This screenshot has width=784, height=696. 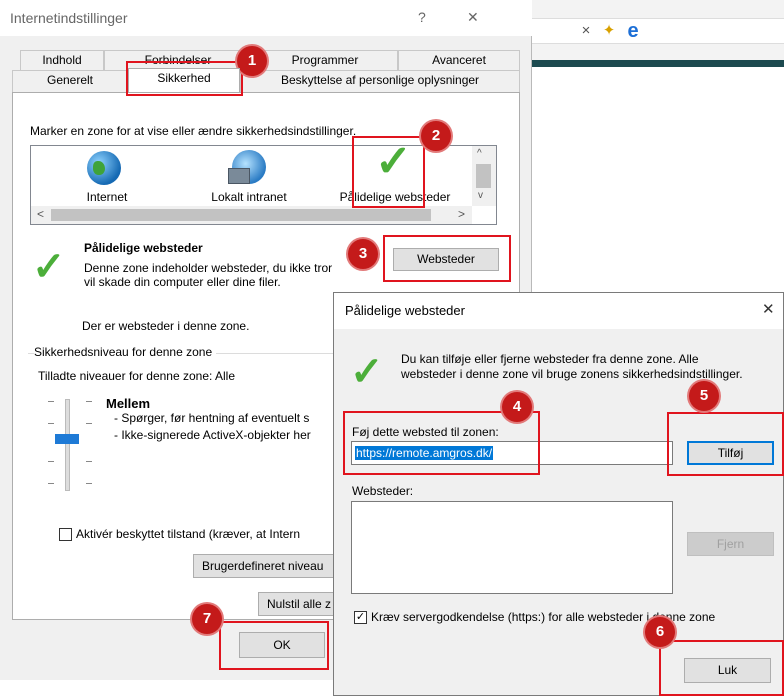 I want to click on allowed-levels: Tilladte niveauer for denne zone: Alle, so click(x=137, y=376).